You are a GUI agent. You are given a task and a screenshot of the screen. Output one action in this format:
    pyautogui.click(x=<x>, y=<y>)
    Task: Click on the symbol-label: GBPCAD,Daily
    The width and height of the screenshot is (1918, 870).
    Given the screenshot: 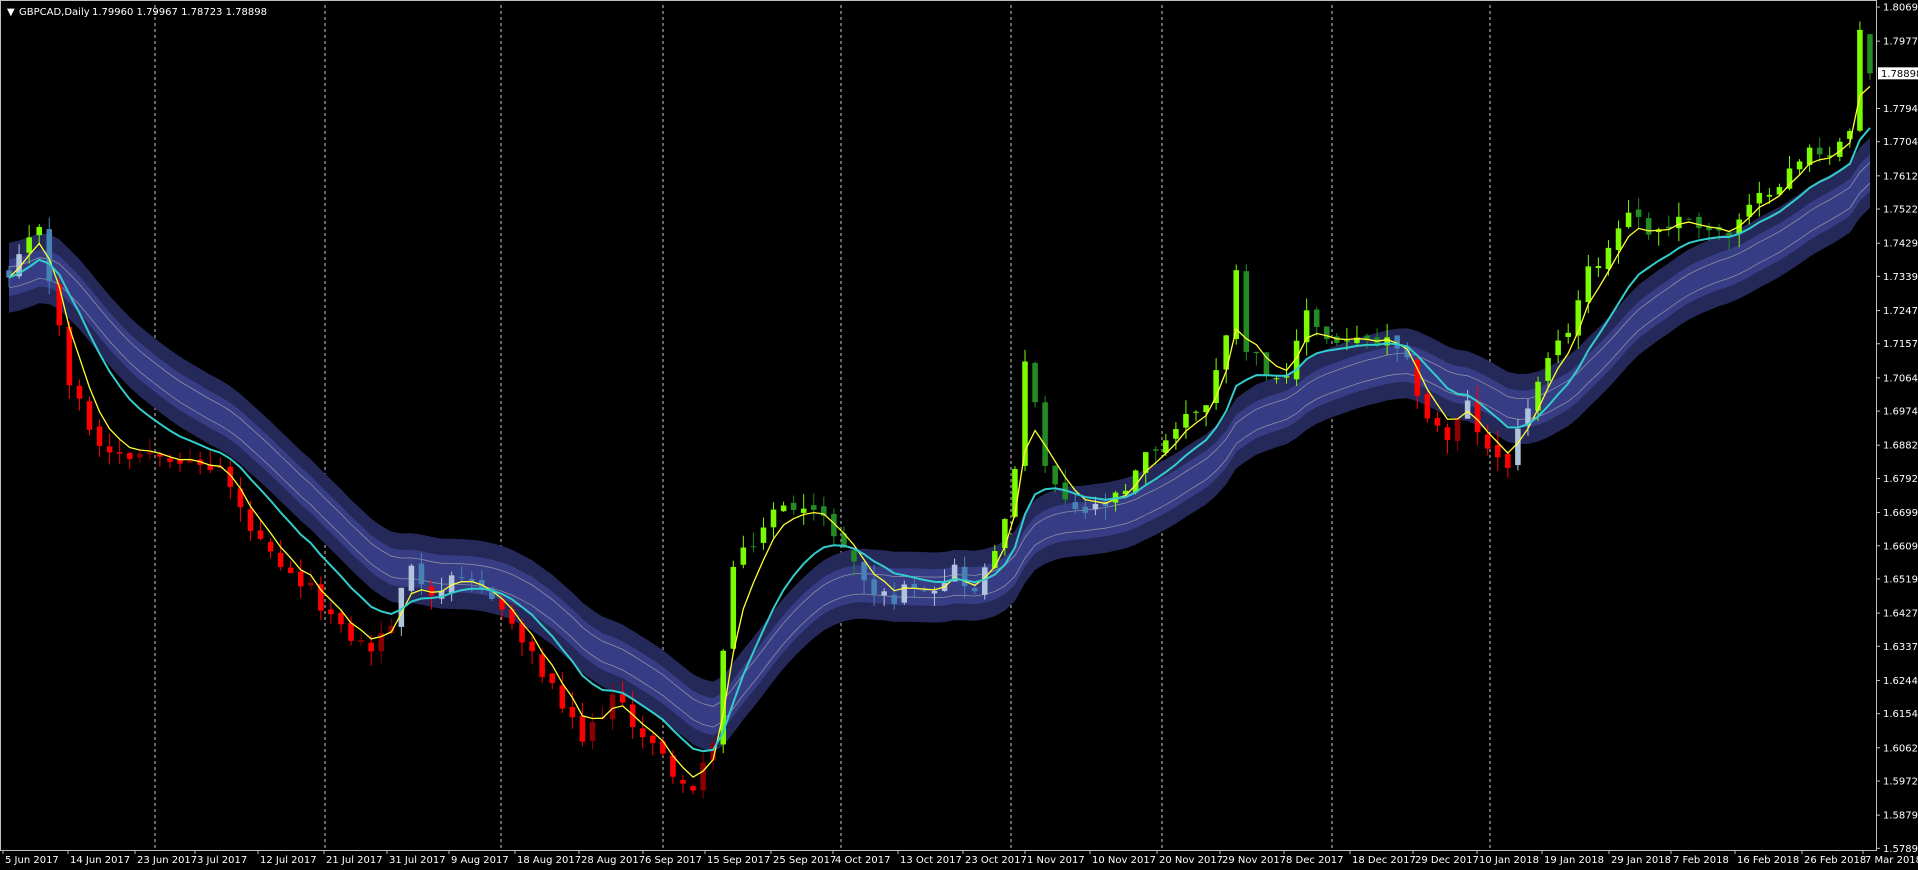 What is the action you would take?
    pyautogui.click(x=54, y=12)
    